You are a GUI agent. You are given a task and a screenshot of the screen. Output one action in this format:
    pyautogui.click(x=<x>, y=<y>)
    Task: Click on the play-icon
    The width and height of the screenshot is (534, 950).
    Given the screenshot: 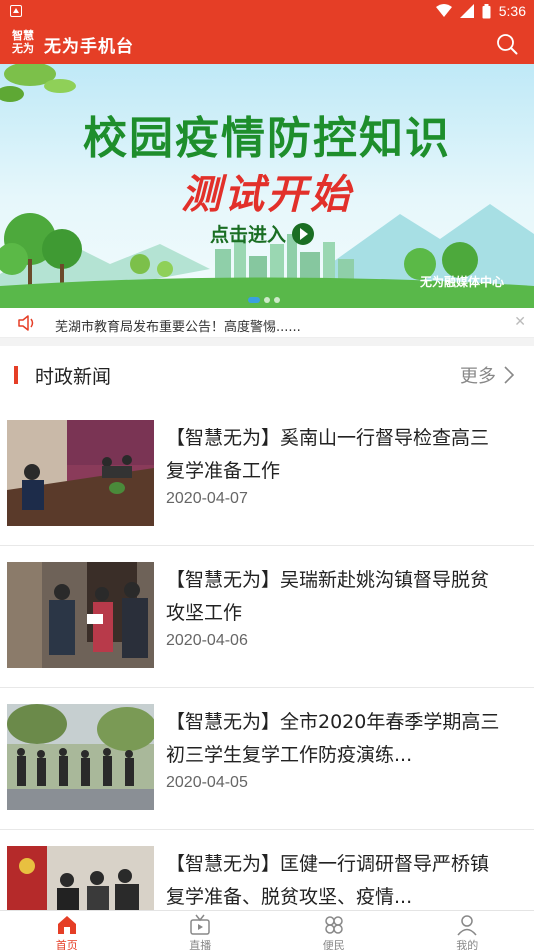 What is the action you would take?
    pyautogui.click(x=303, y=233)
    